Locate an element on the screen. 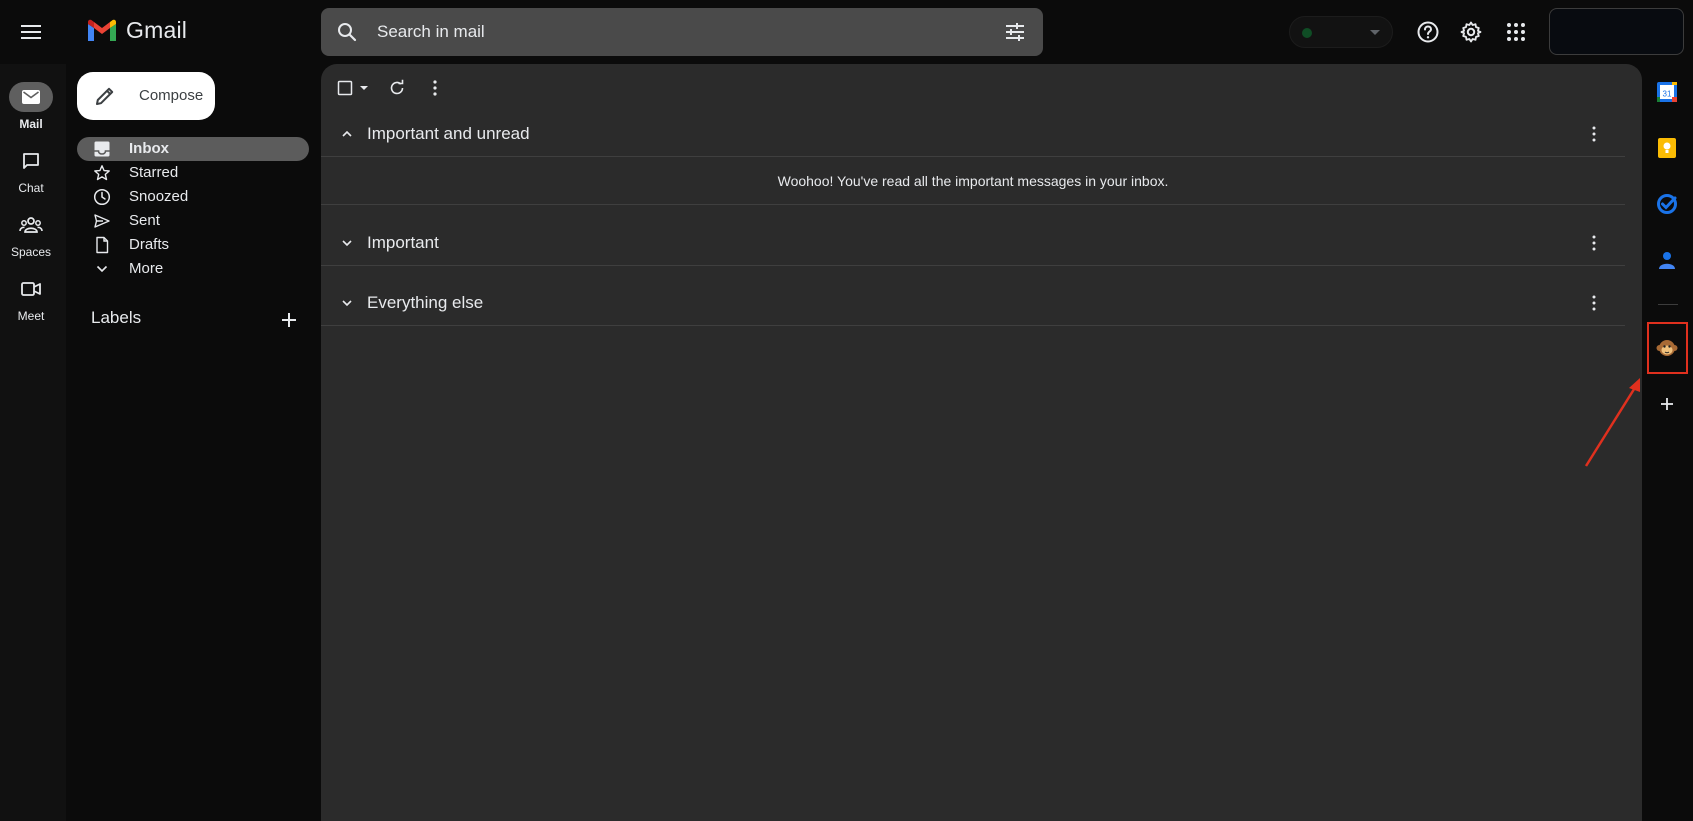 This screenshot has width=1693, height=821. hamburger-icon is located at coordinates (31, 32).